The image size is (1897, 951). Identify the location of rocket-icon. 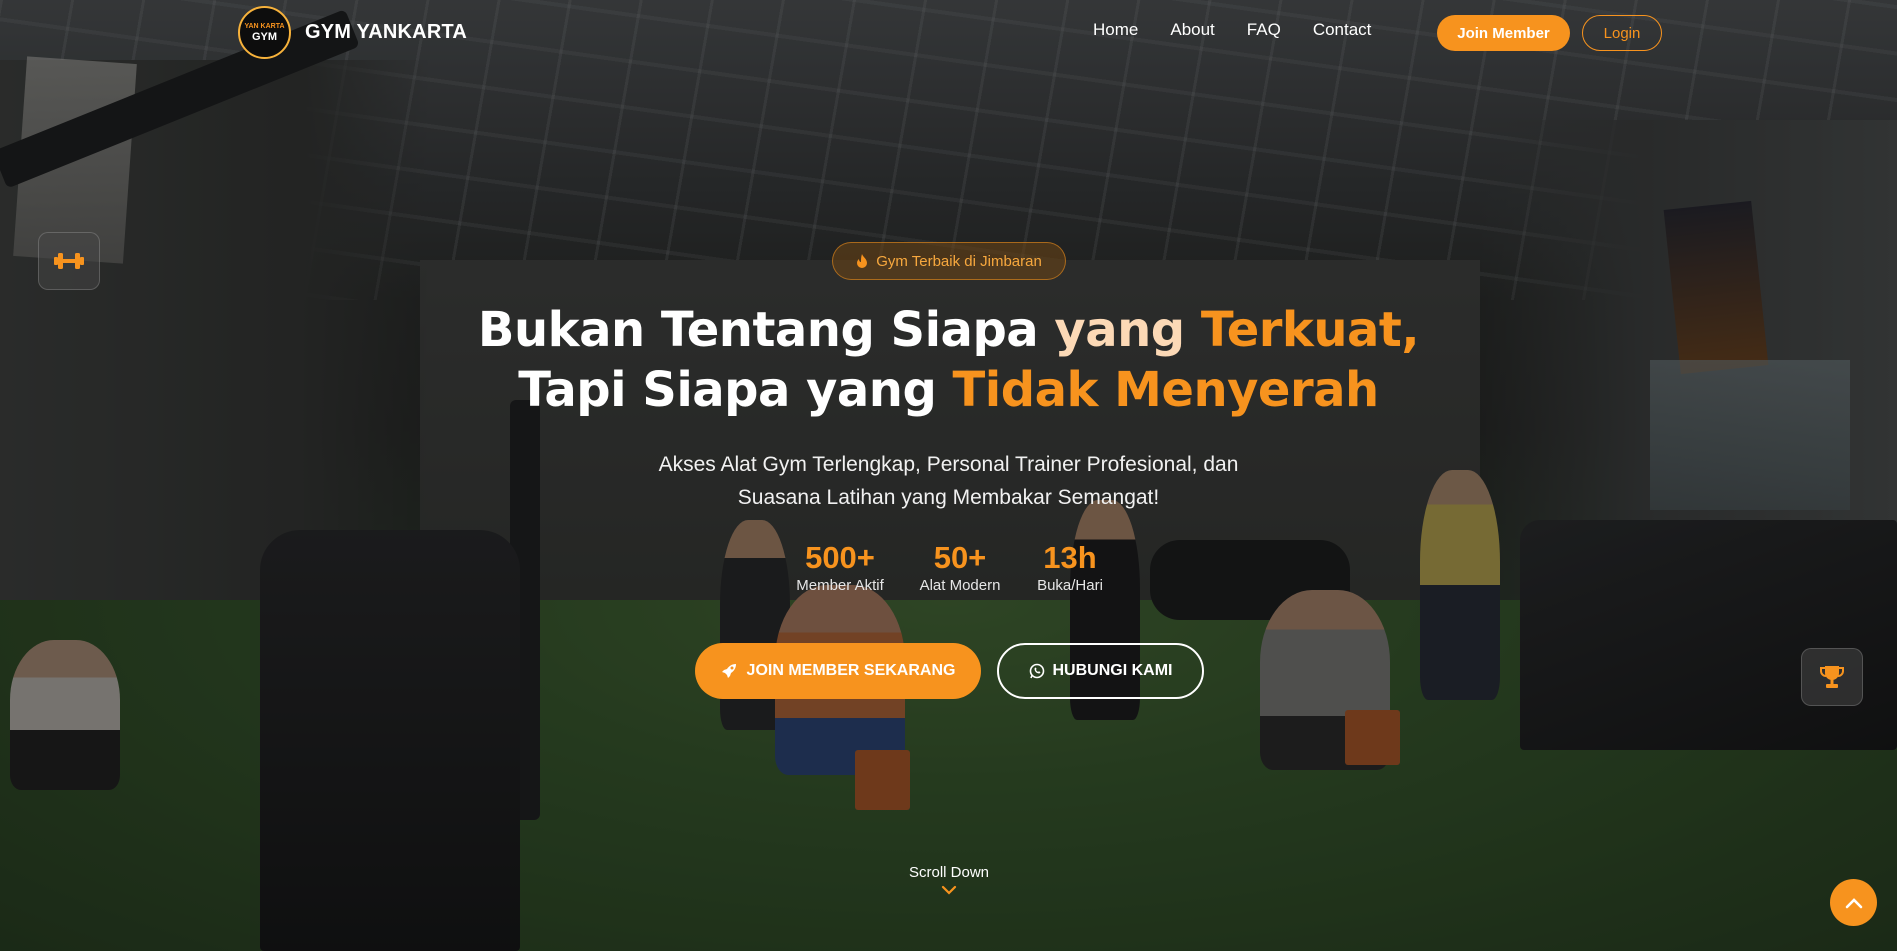
(728, 671).